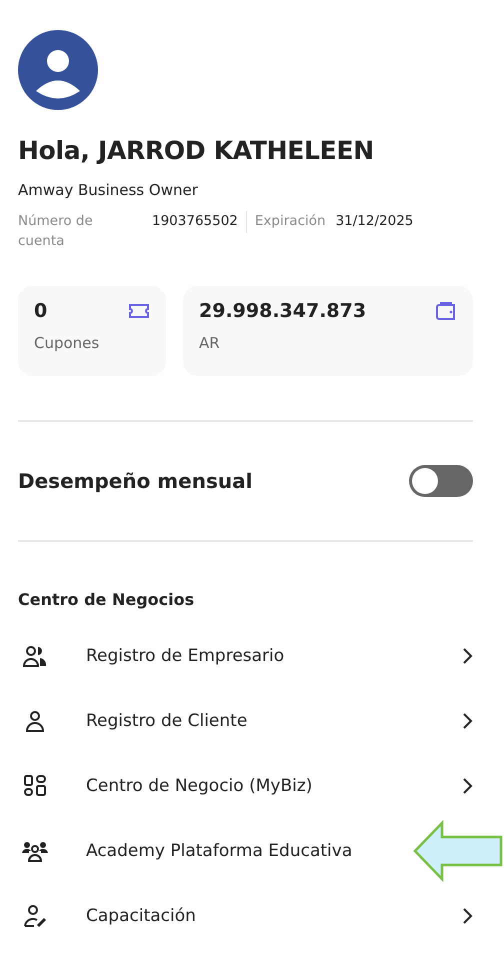 The height and width of the screenshot is (975, 504). What do you see at coordinates (41, 311) in the screenshot?
I see `card-value: 0` at bounding box center [41, 311].